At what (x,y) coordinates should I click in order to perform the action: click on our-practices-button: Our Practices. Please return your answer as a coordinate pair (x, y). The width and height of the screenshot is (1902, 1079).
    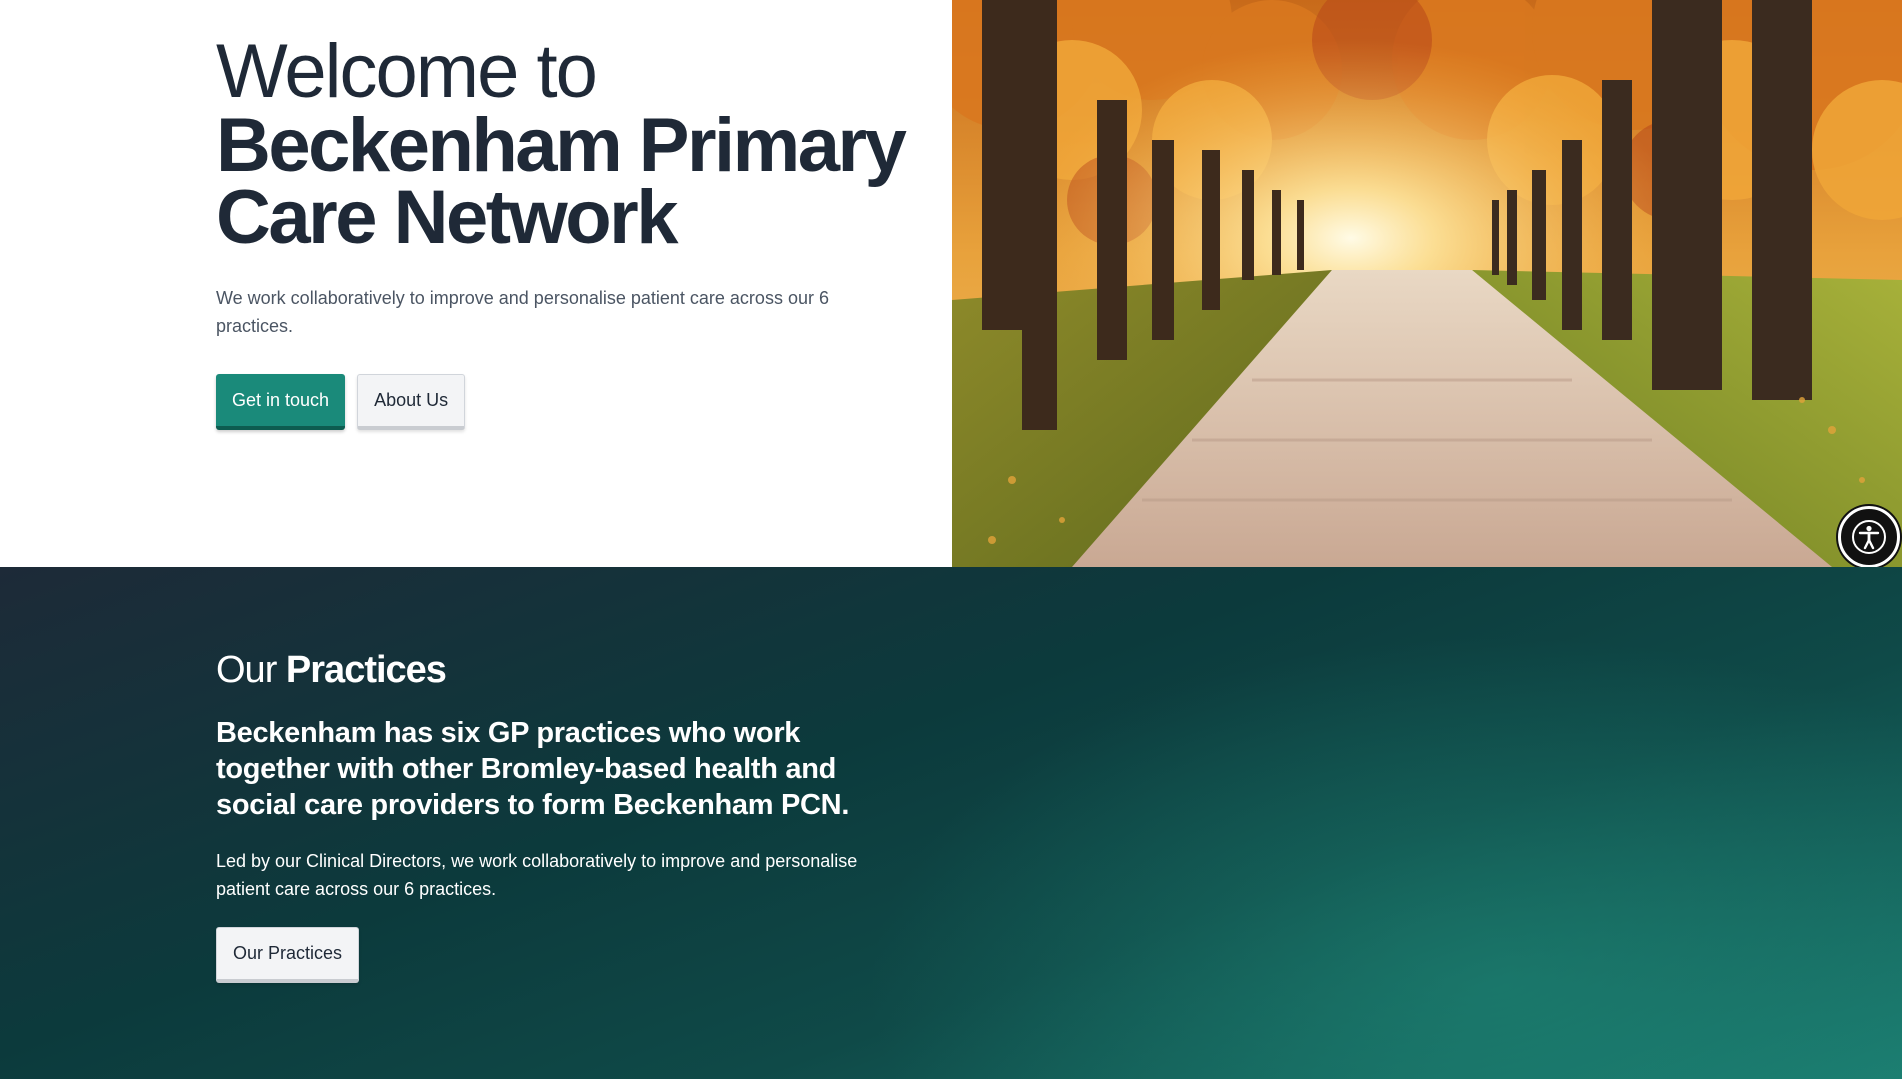
    Looking at the image, I should click on (288, 955).